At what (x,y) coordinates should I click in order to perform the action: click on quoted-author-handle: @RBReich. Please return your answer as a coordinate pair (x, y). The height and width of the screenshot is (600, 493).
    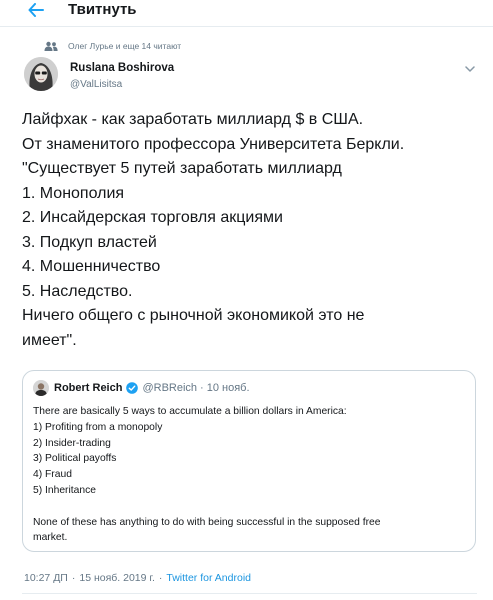
    Looking at the image, I should click on (170, 388).